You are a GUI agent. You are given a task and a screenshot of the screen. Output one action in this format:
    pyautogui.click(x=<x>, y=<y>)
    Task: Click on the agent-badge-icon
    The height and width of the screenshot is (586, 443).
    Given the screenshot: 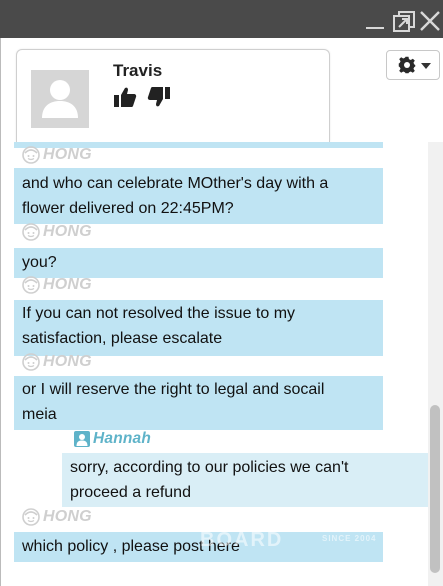 What is the action you would take?
    pyautogui.click(x=82, y=439)
    